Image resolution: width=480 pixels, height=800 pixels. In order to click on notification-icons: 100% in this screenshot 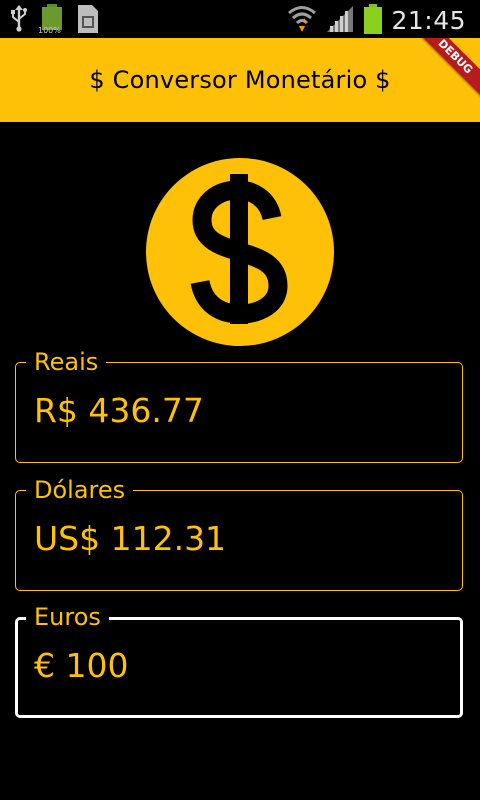, I will do `click(55, 21)`.